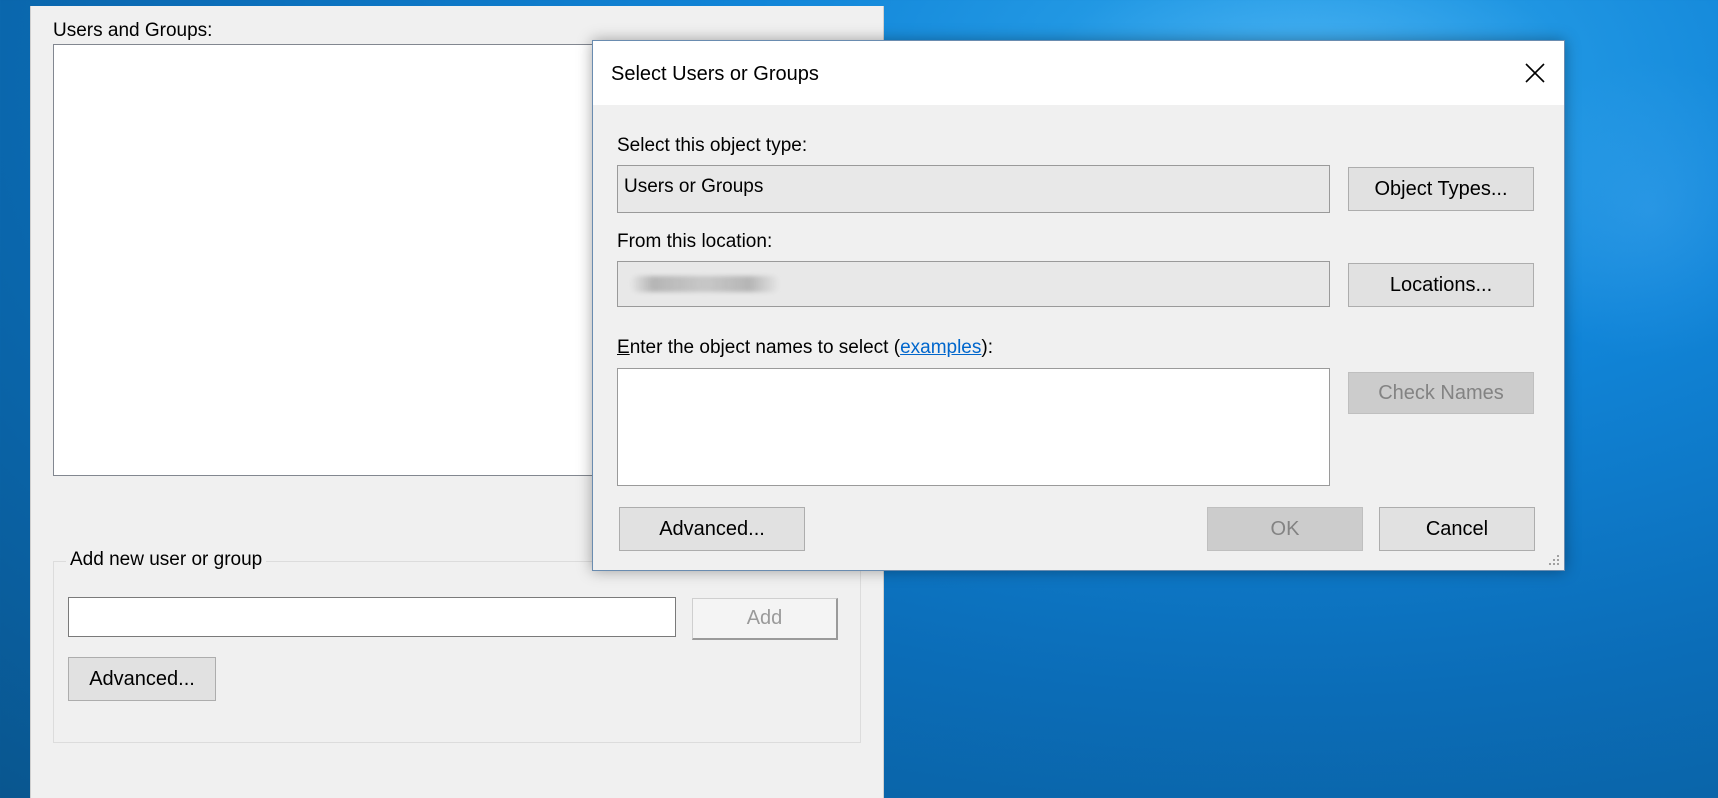 This screenshot has height=798, width=1718. Describe the element at coordinates (372, 617) in the screenshot. I see `add-user-input` at that location.